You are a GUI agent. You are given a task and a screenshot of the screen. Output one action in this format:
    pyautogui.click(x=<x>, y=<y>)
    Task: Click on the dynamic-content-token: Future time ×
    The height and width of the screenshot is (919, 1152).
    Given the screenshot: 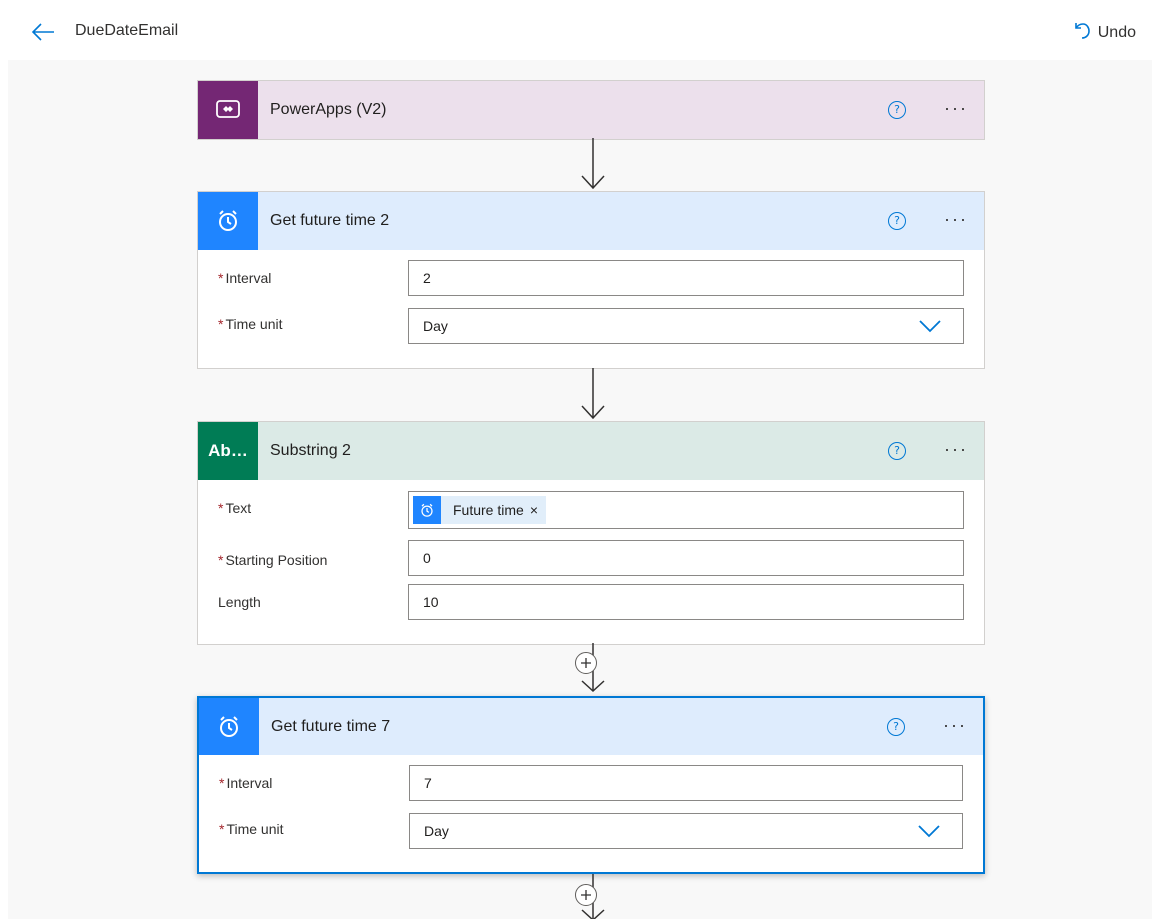 What is the action you would take?
    pyautogui.click(x=479, y=510)
    